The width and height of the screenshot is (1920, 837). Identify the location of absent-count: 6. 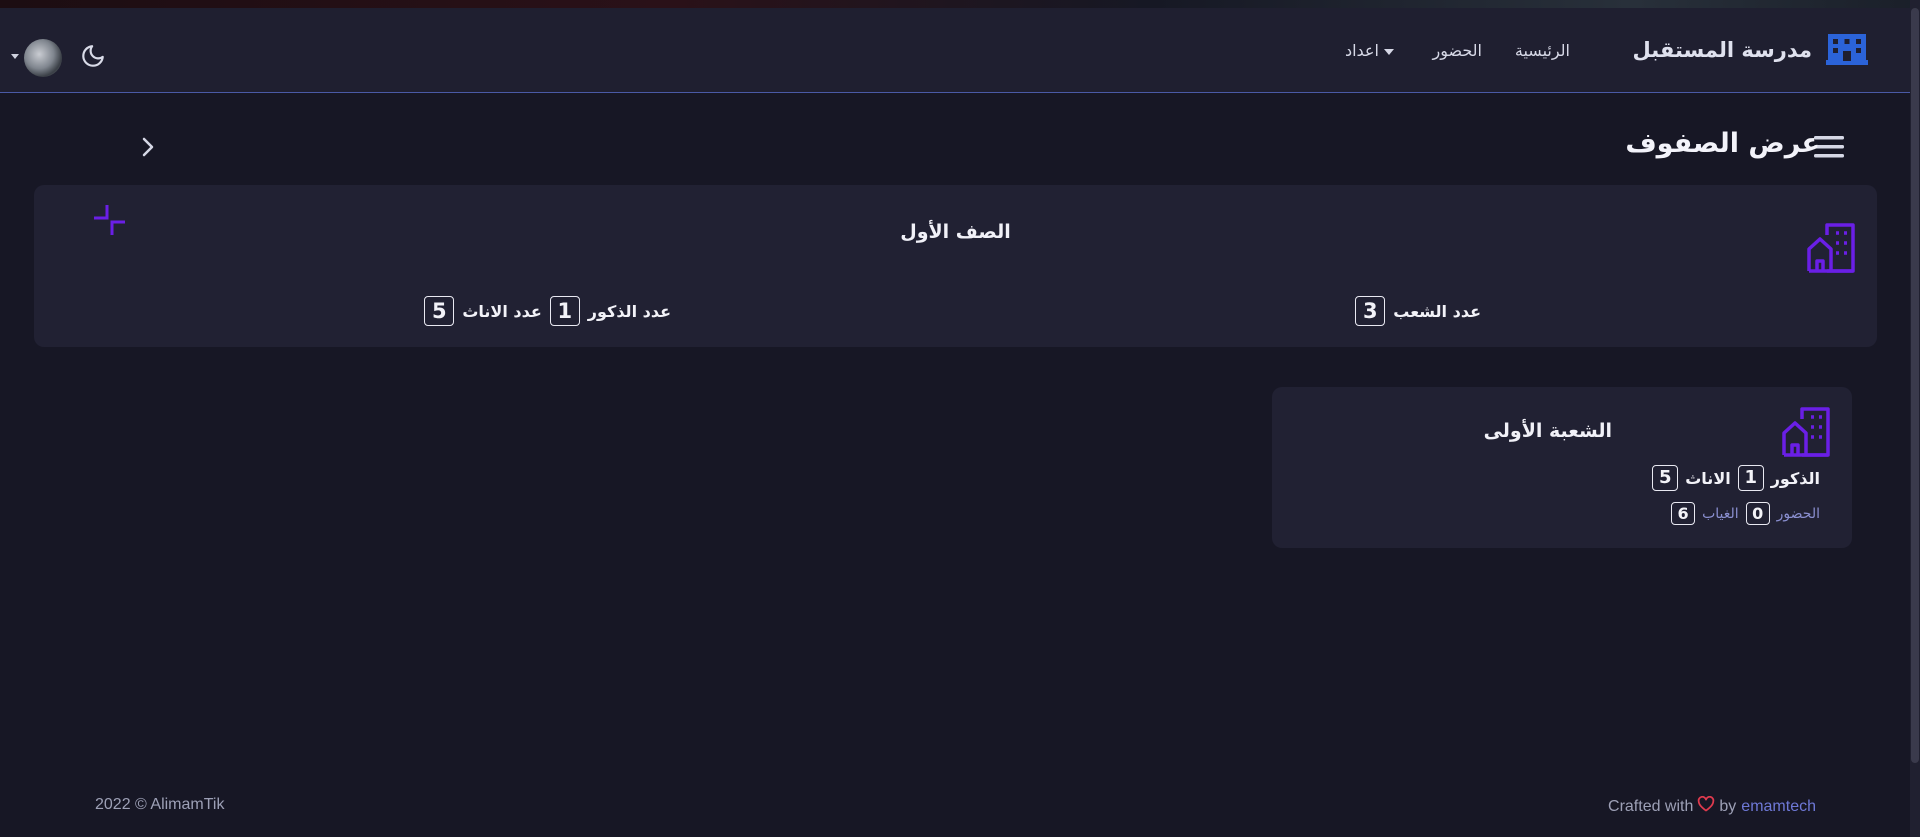
(1683, 513).